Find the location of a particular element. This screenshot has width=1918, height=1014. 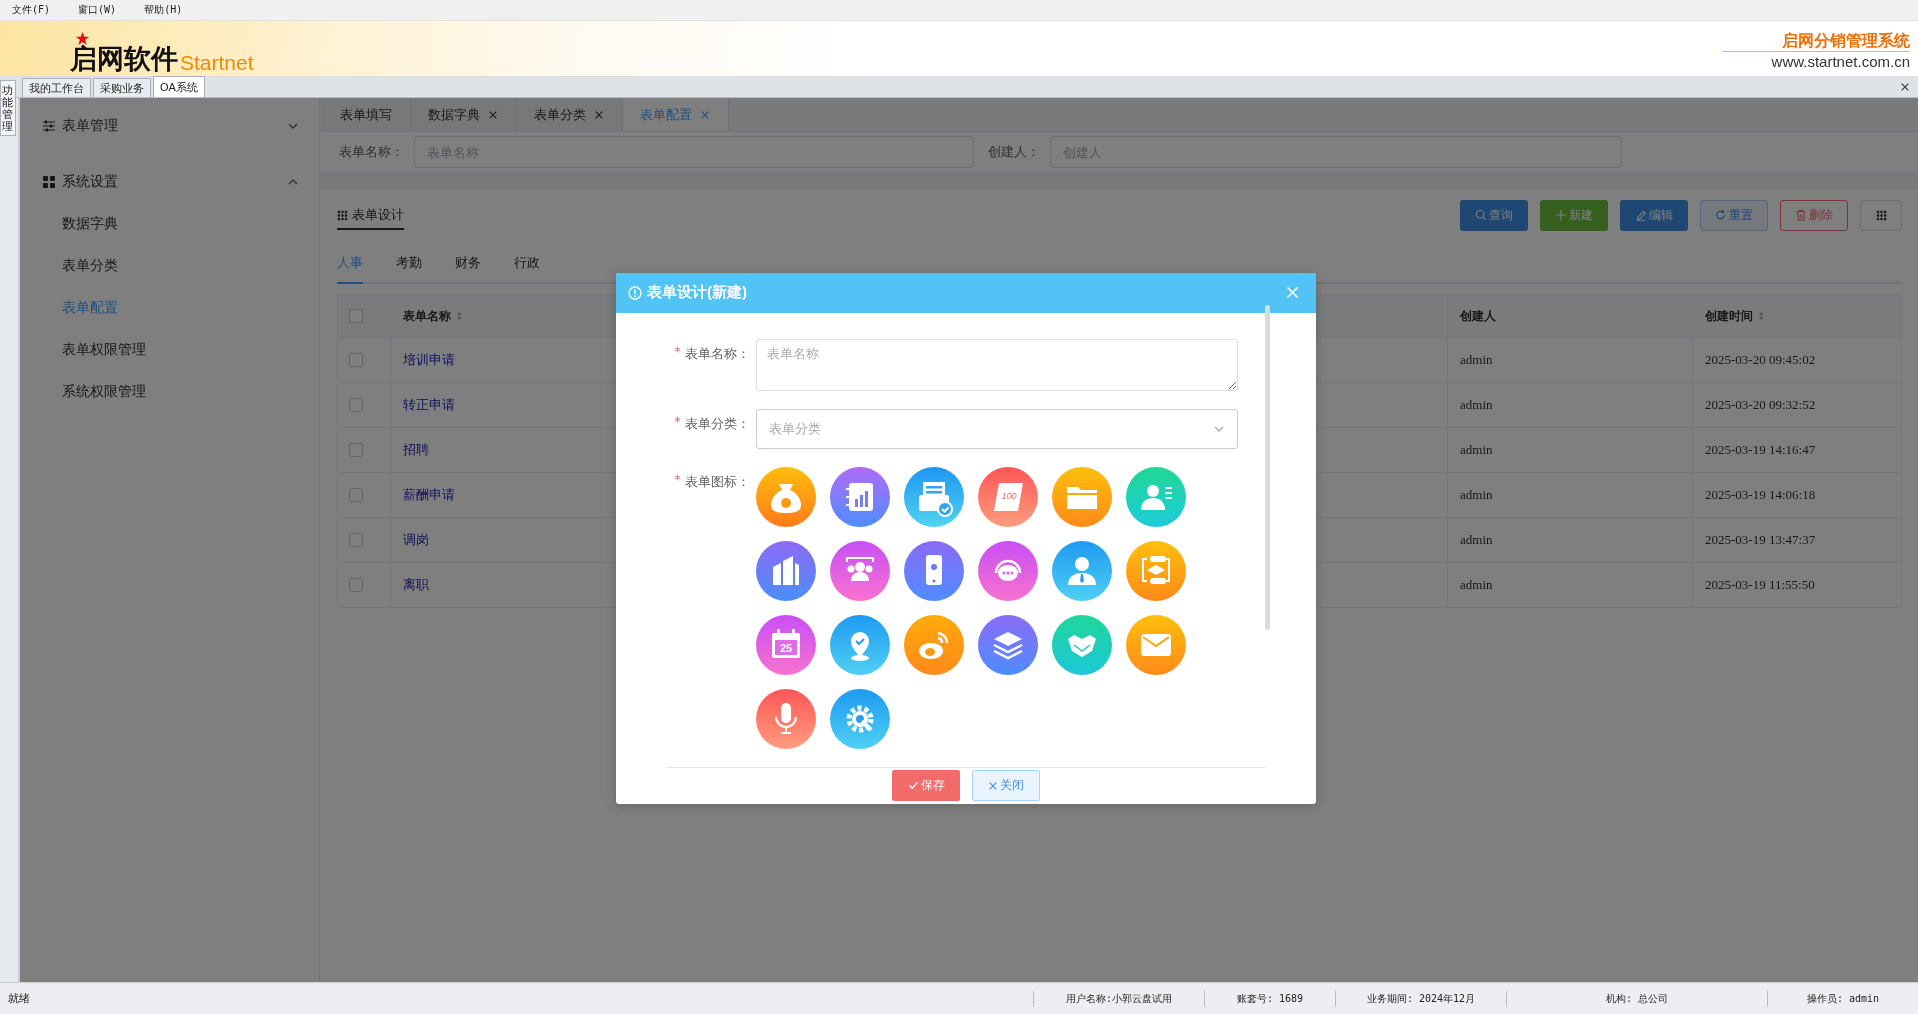

form-name-link: 调岗 is located at coordinates (416, 539).